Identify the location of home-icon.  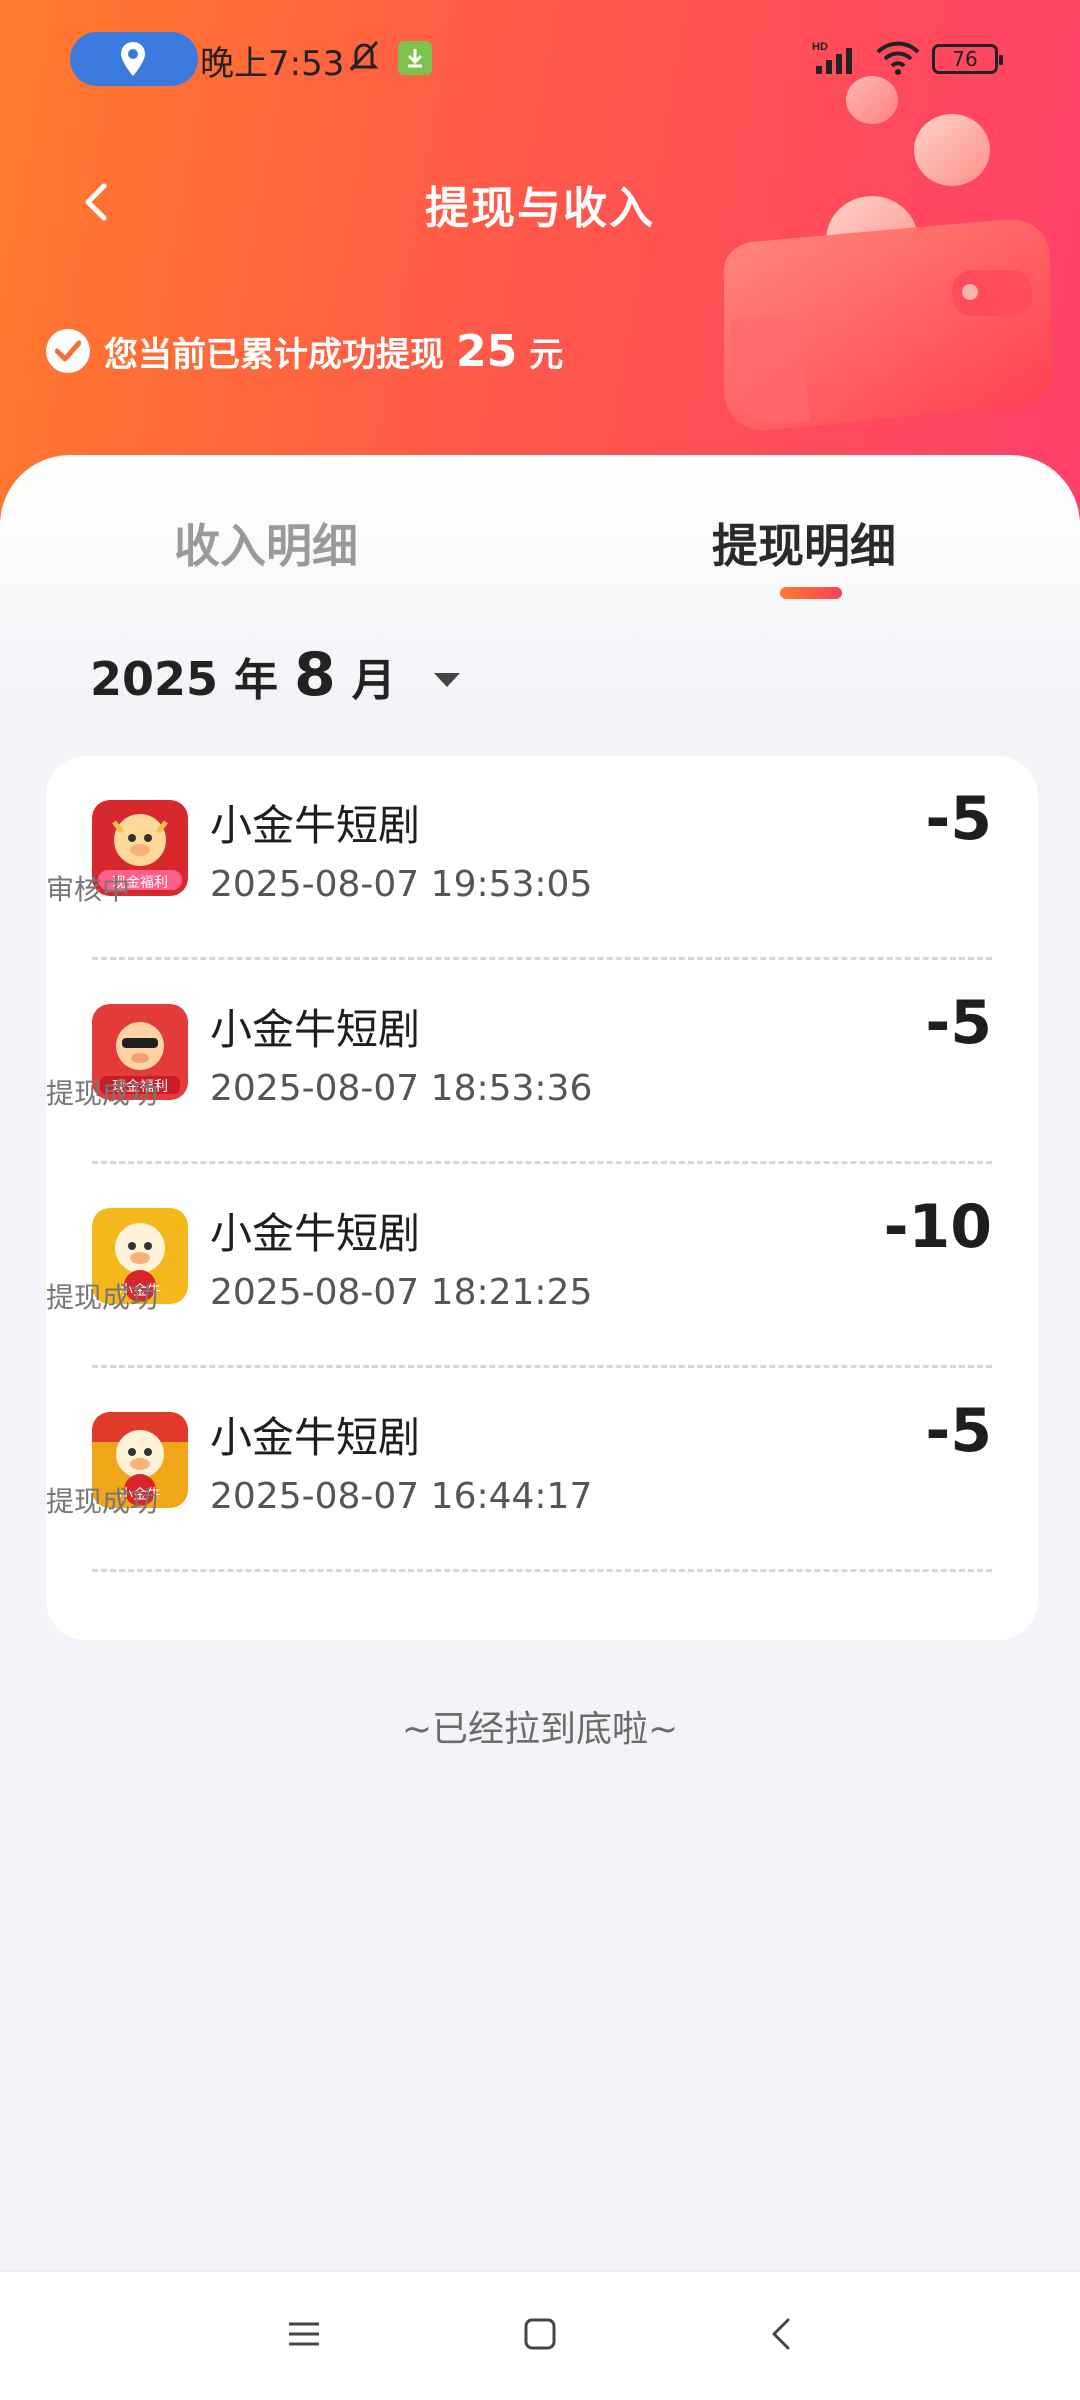
(540, 2334).